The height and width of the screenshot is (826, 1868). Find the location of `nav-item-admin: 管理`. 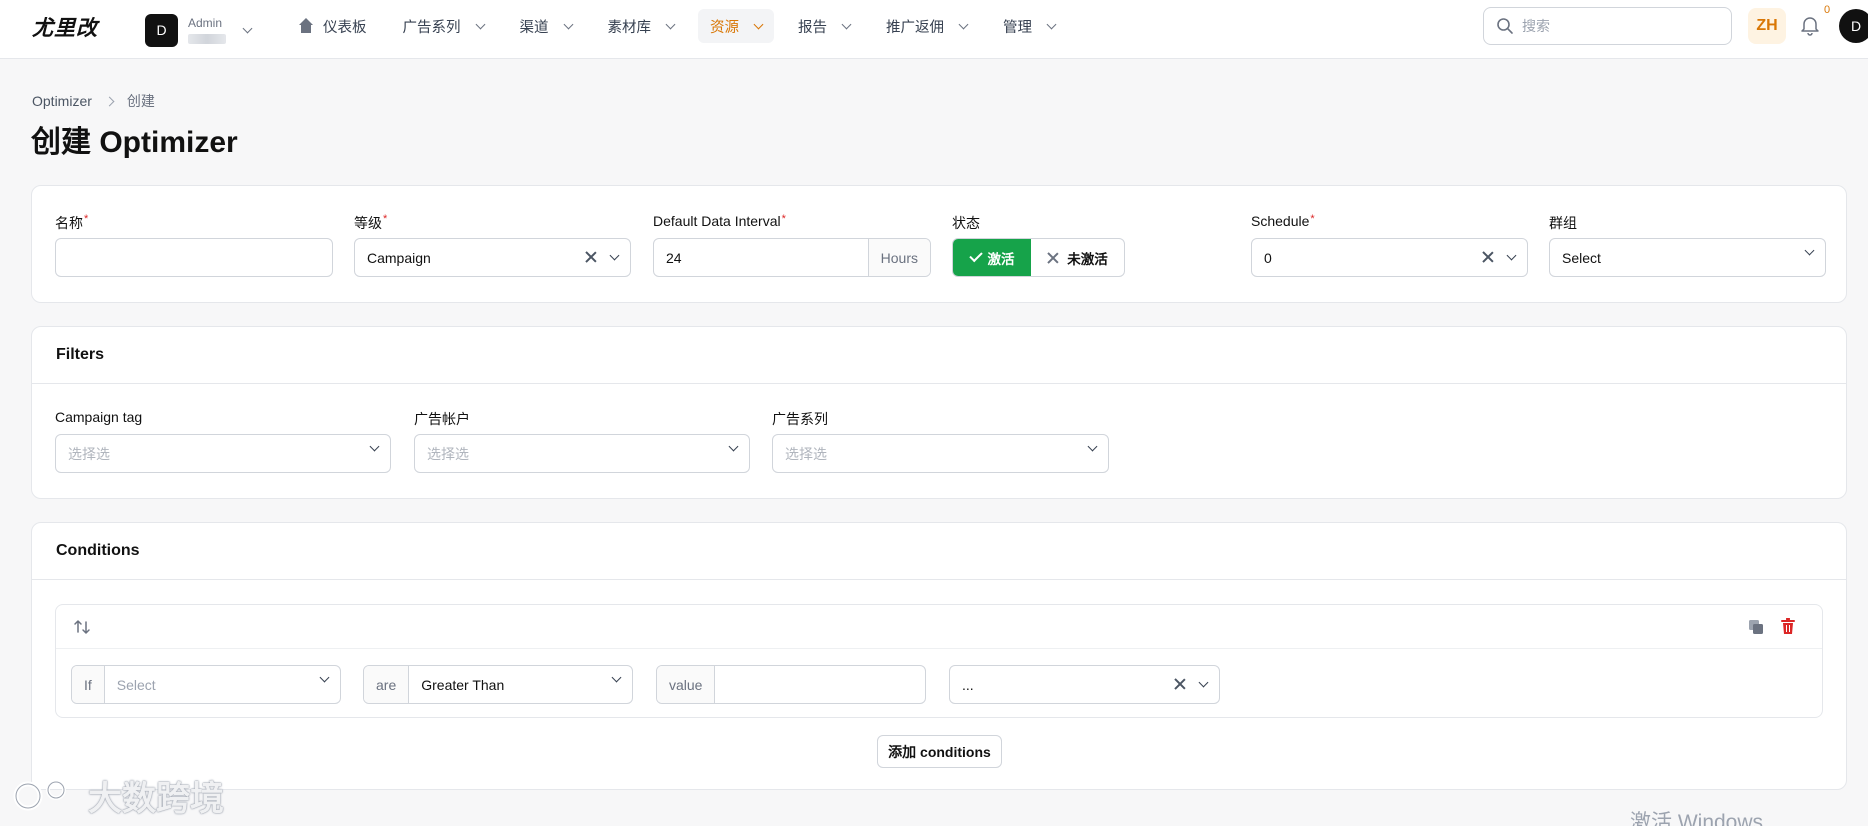

nav-item-admin: 管理 is located at coordinates (1029, 26).